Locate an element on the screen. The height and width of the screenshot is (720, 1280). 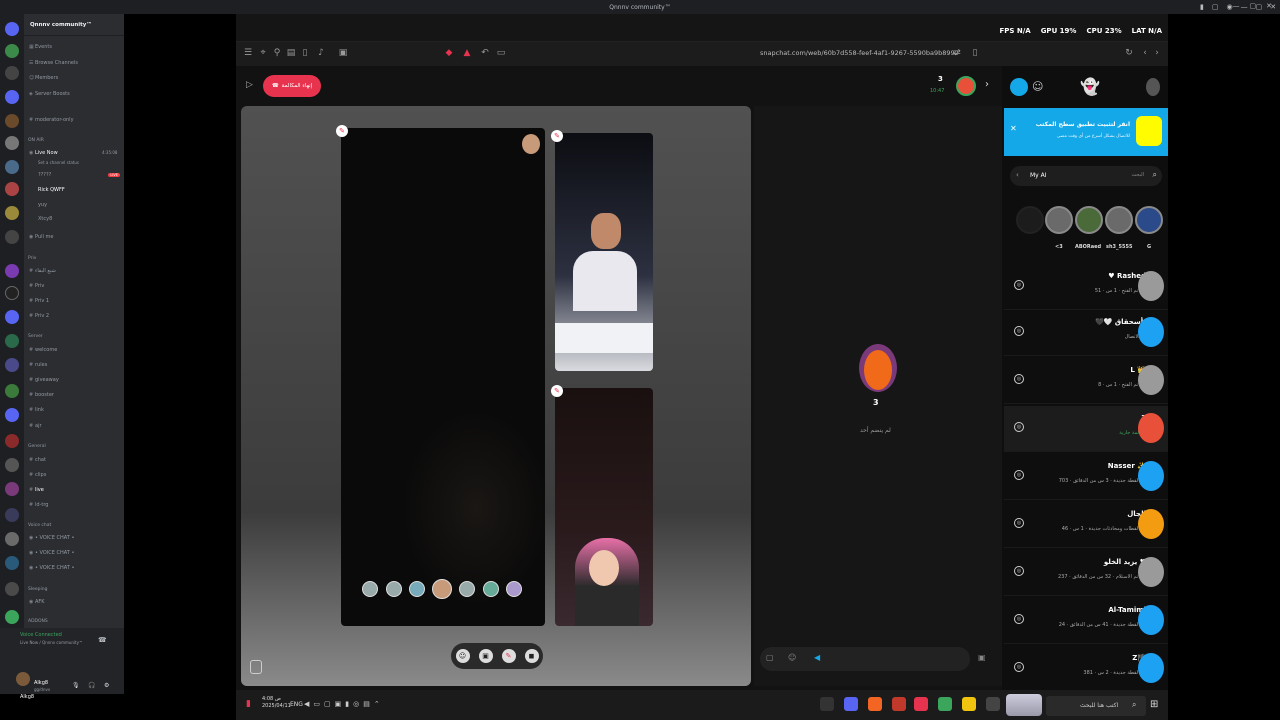
friend-row: ◎Z🏴لقطة جديدة · 2 س · 381 🔥 is located at coordinates (1086, 669).